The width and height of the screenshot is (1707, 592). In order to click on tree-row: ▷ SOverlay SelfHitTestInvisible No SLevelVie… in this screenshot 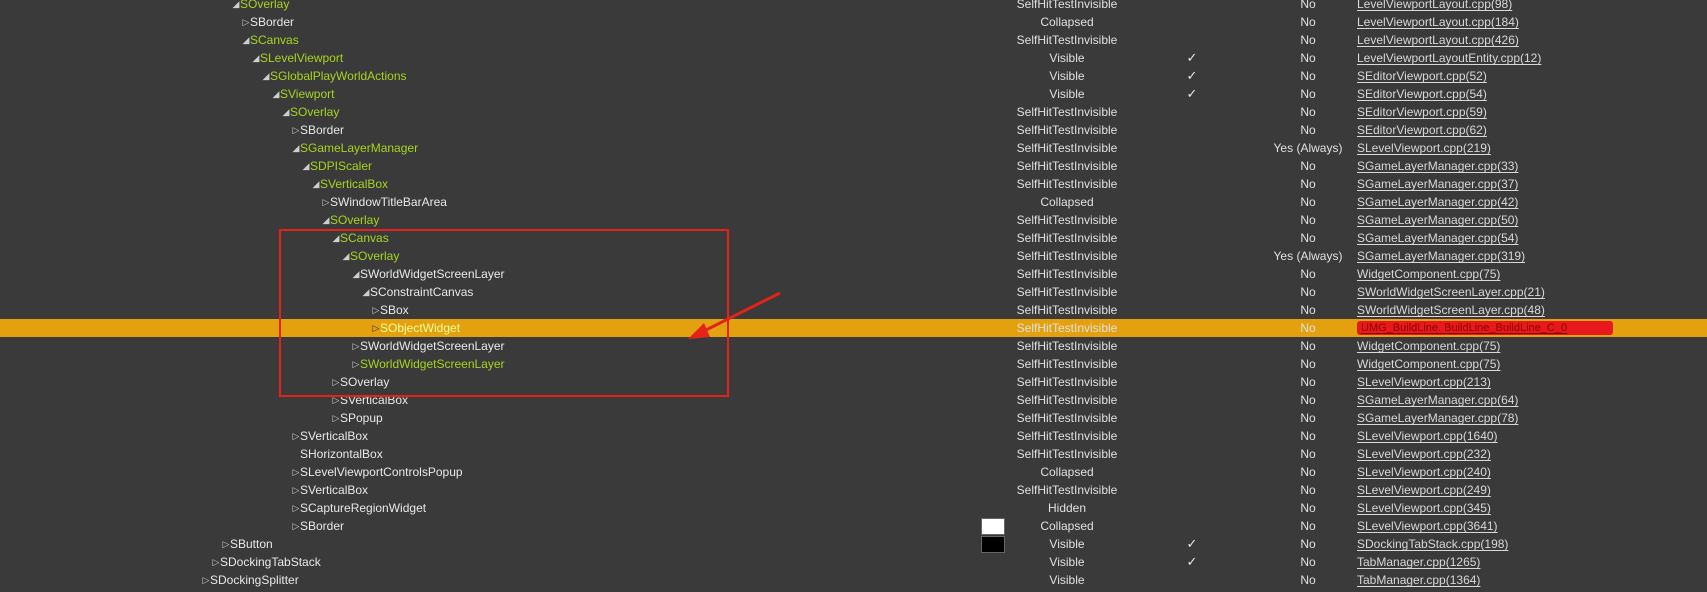, I will do `click(853, 382)`.